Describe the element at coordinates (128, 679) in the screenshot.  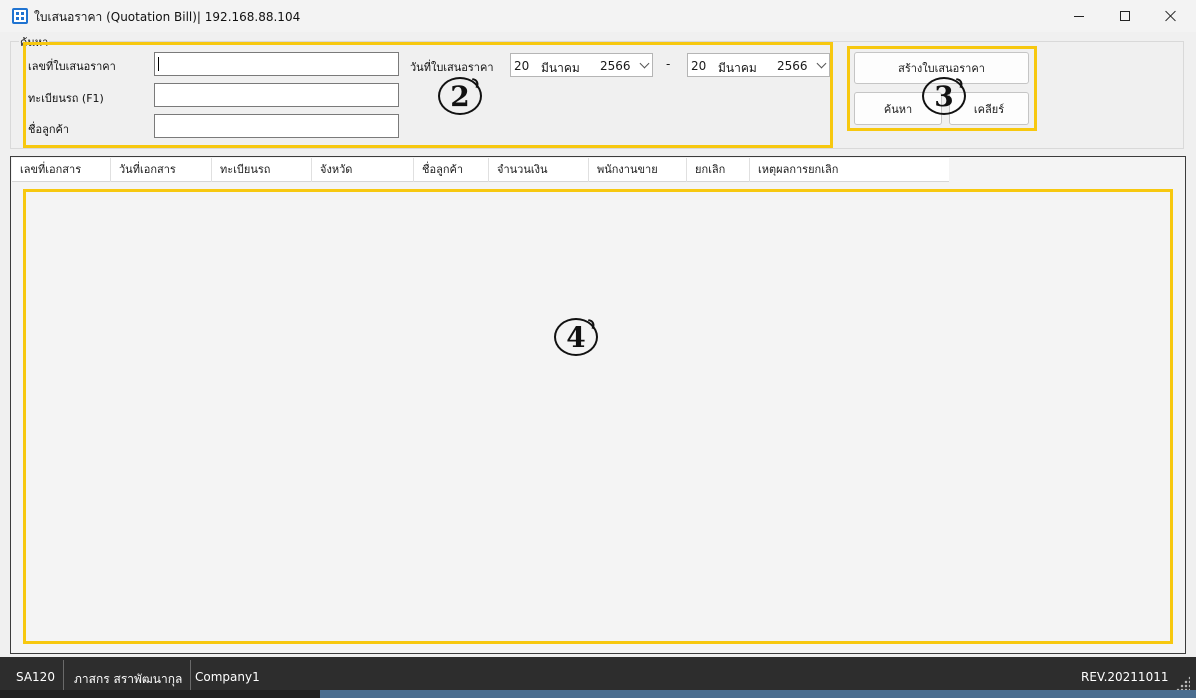
I see `status-user: ภาสกร สราพัฒนากุล` at that location.